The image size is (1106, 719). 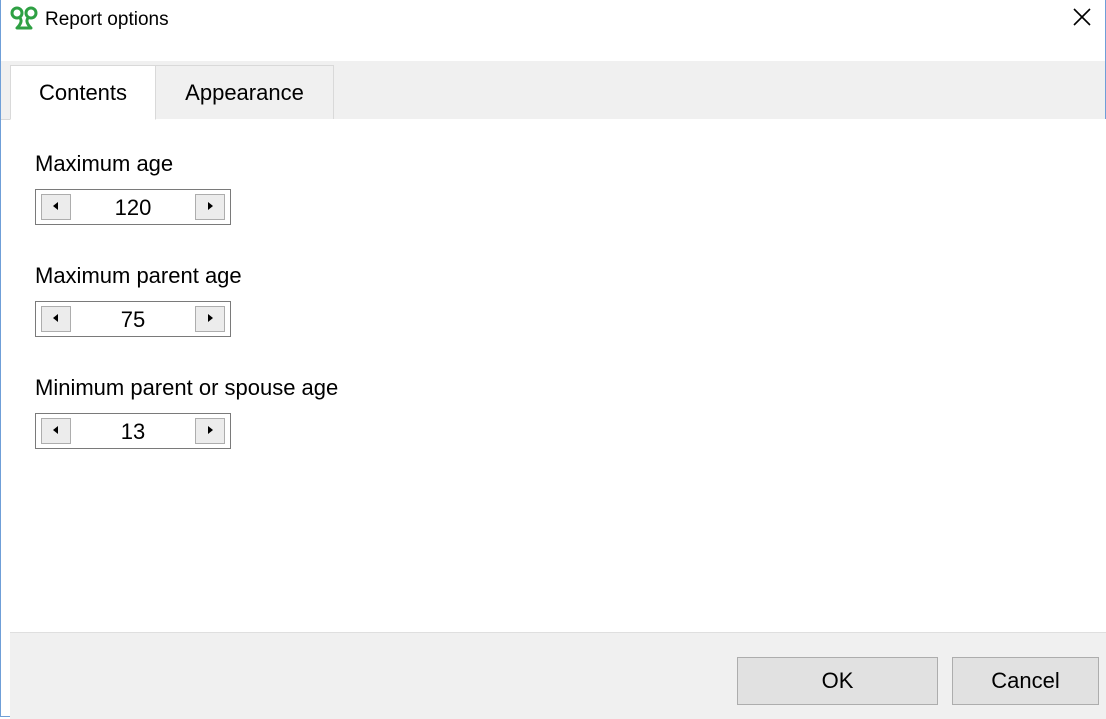 I want to click on maximum-age-value: 120, so click(x=133, y=208).